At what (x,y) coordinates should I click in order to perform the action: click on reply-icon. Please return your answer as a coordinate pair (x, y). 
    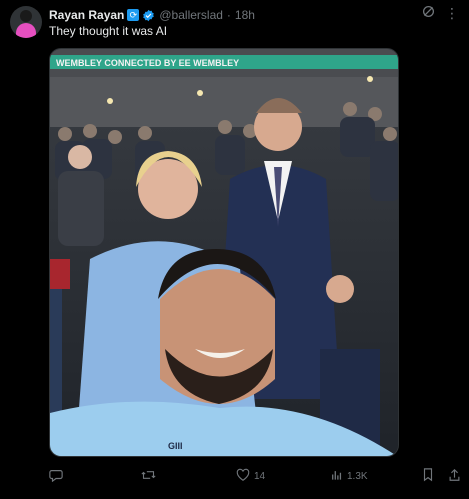
    Looking at the image, I should click on (56, 476).